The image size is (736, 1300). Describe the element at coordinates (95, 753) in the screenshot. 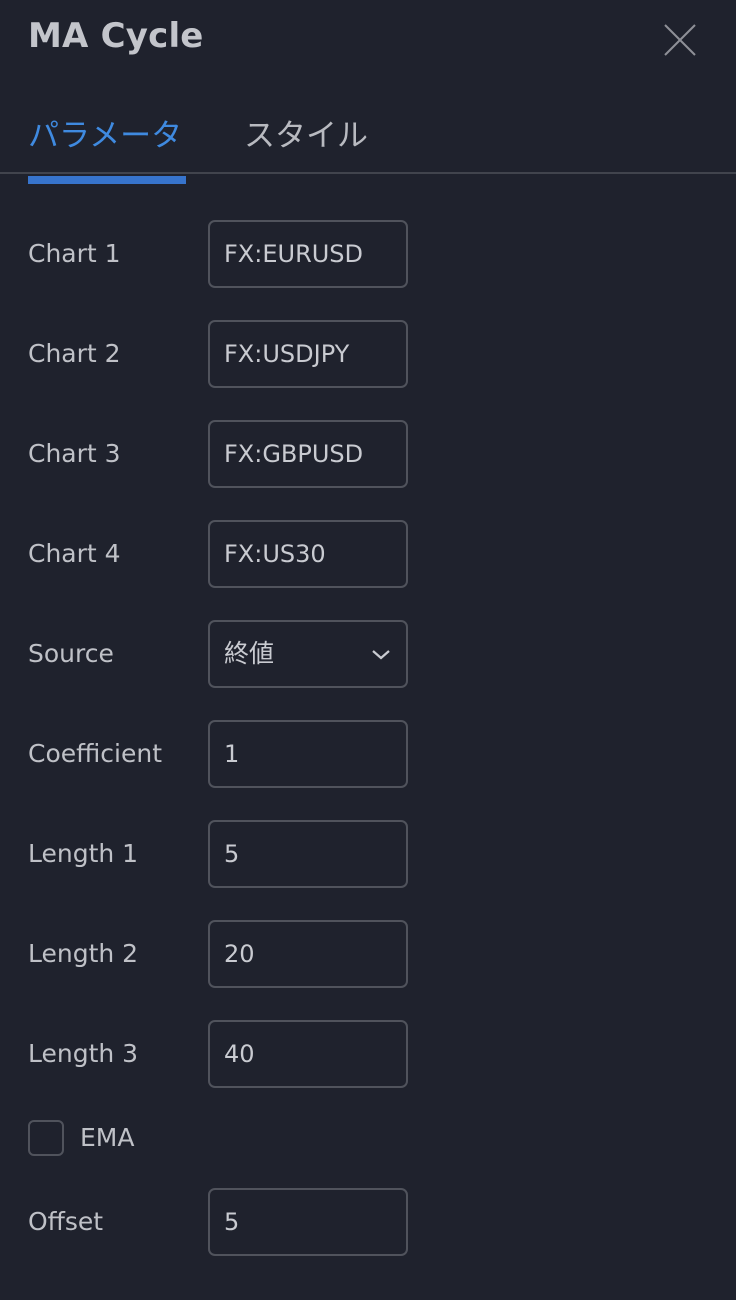

I see `coefficient-label: Coefficient` at that location.